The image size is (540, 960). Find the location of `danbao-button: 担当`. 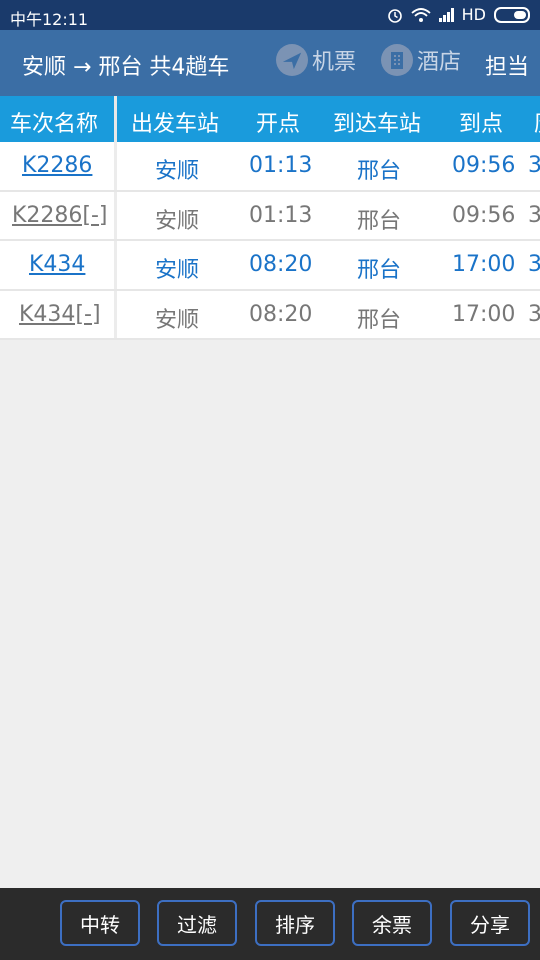

danbao-button: 担当 is located at coordinates (507, 65).